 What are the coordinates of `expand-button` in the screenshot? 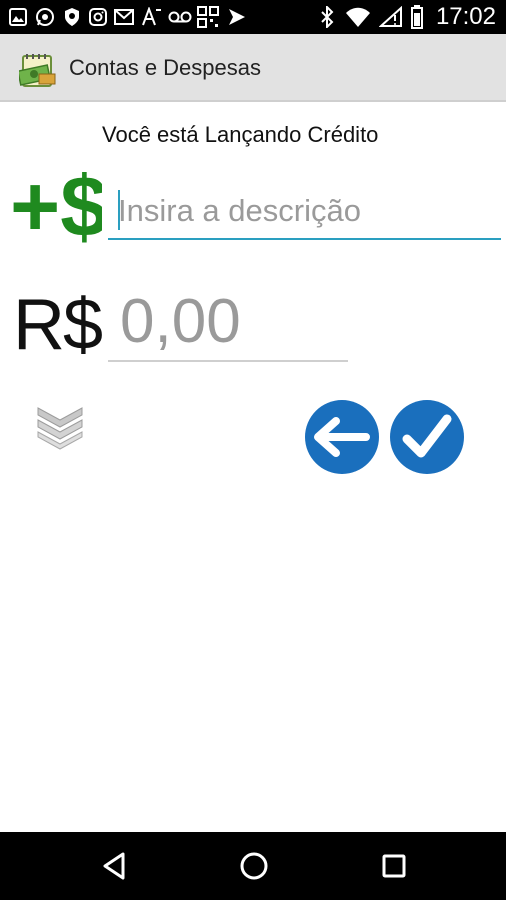 It's located at (60, 426).